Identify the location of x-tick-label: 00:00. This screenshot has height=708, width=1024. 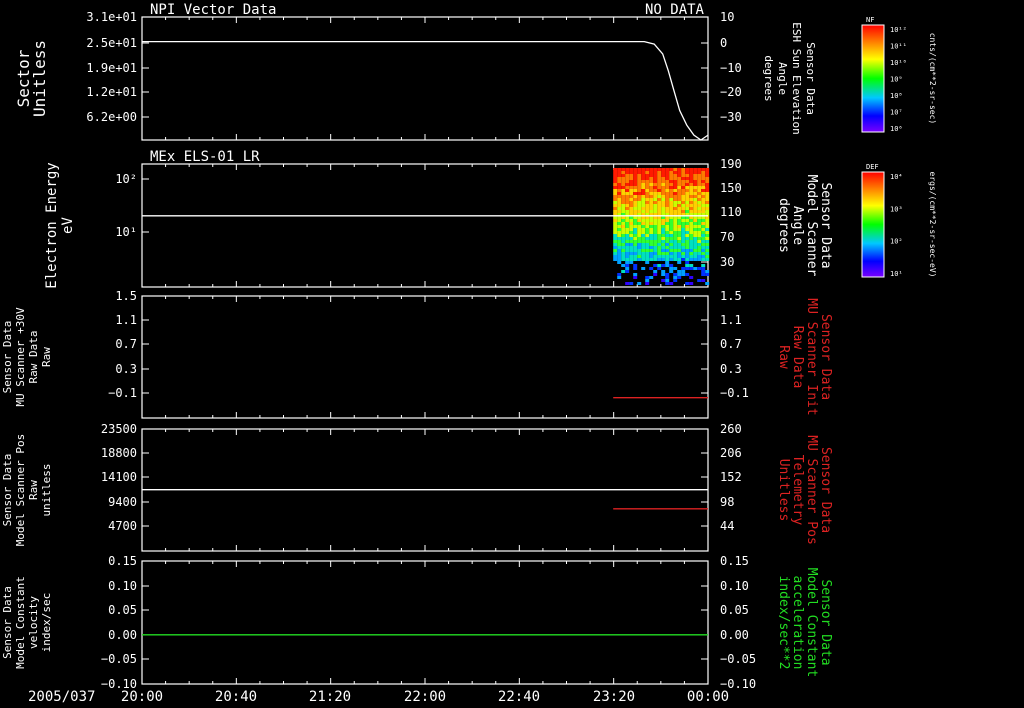
(708, 697).